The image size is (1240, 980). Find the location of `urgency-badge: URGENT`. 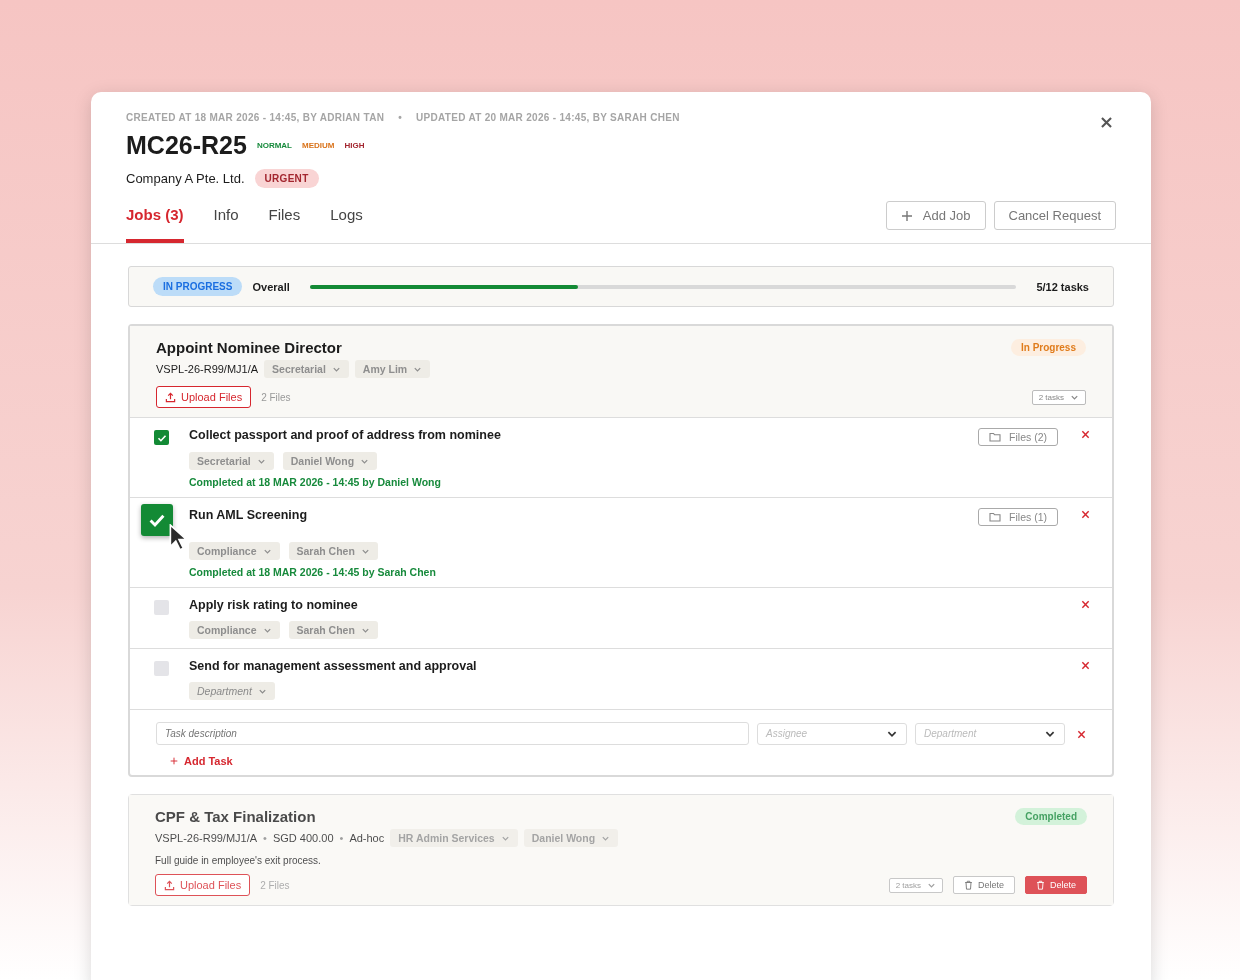

urgency-badge: URGENT is located at coordinates (286, 178).